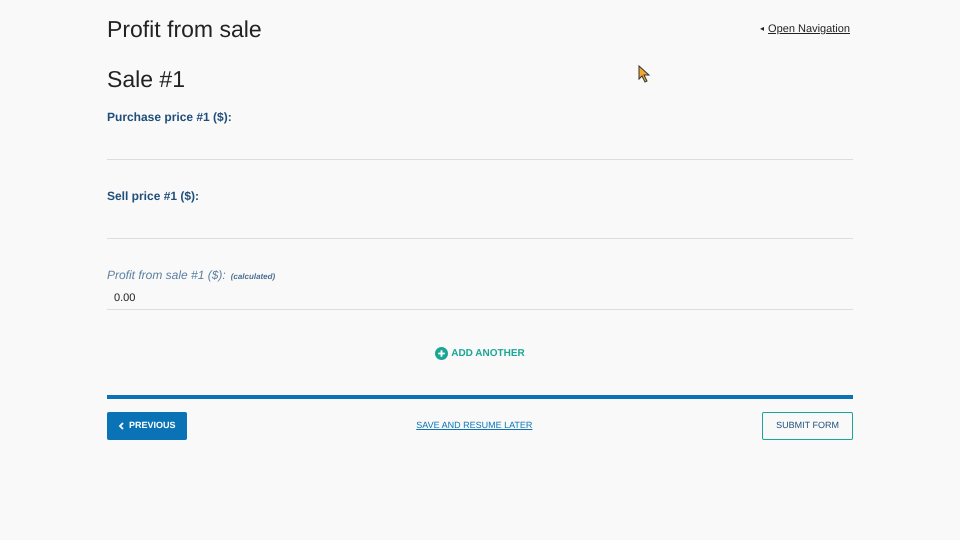 The height and width of the screenshot is (540, 960). I want to click on section-title: Sale #1, so click(146, 79).